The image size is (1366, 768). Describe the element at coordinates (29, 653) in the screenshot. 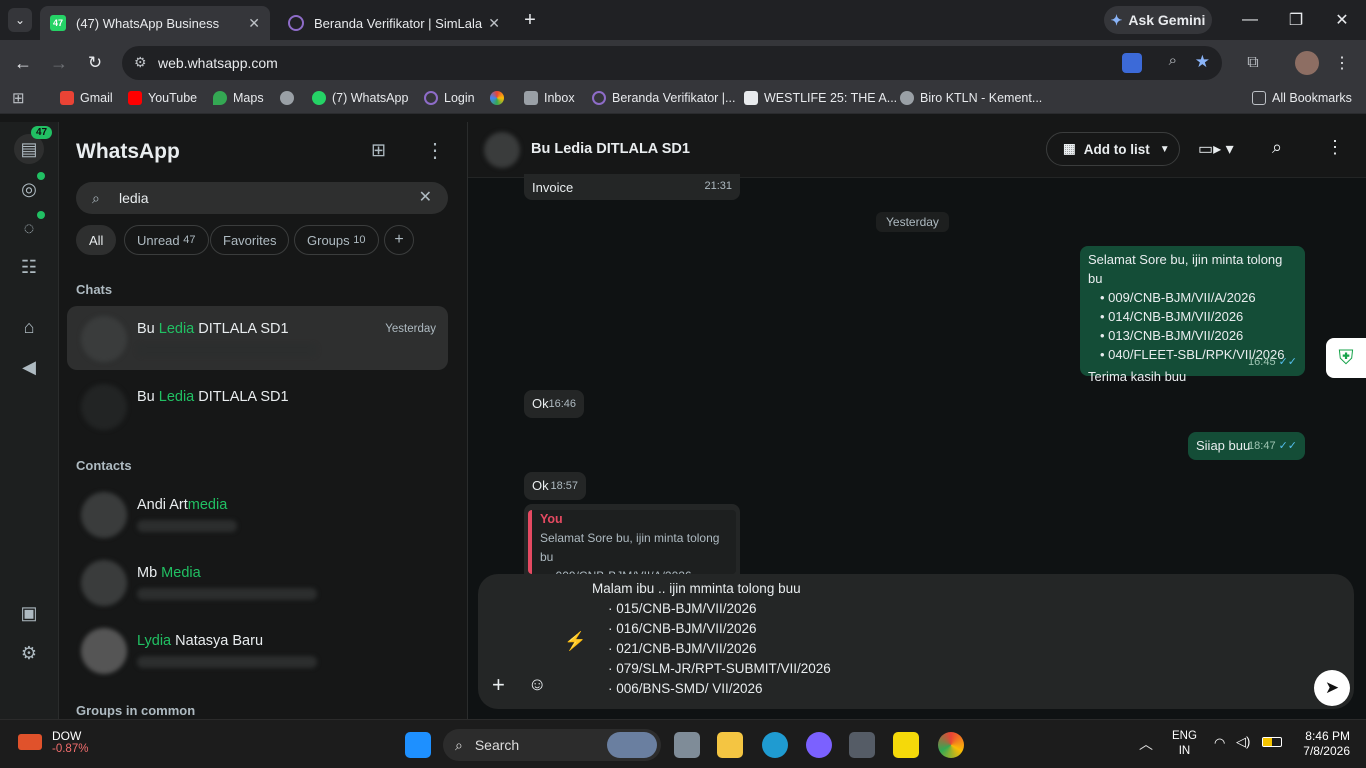

I see `settings-icon: ⚙` at that location.